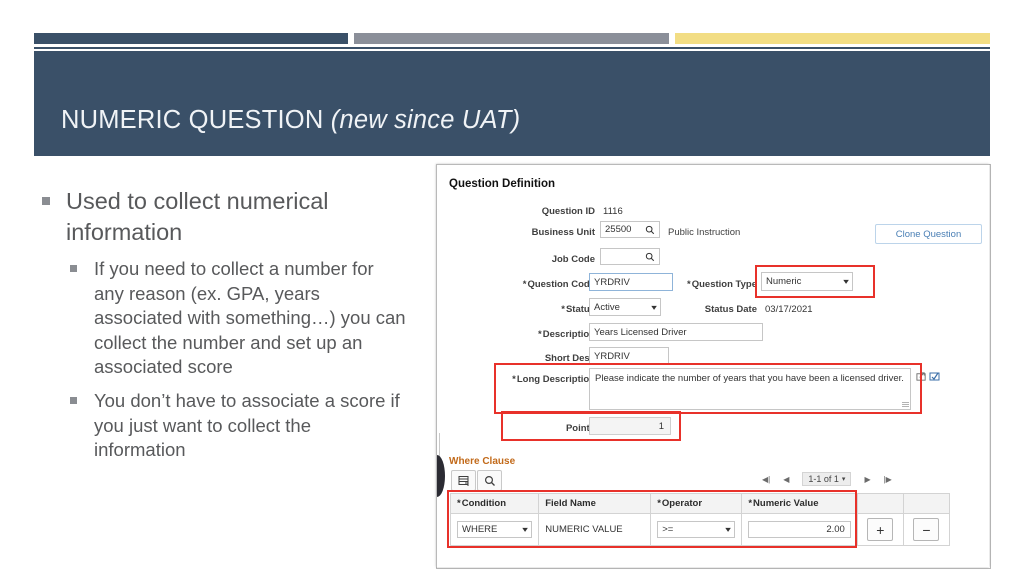  Describe the element at coordinates (786, 479) in the screenshot. I see `pager-prev-button: ◀` at that location.